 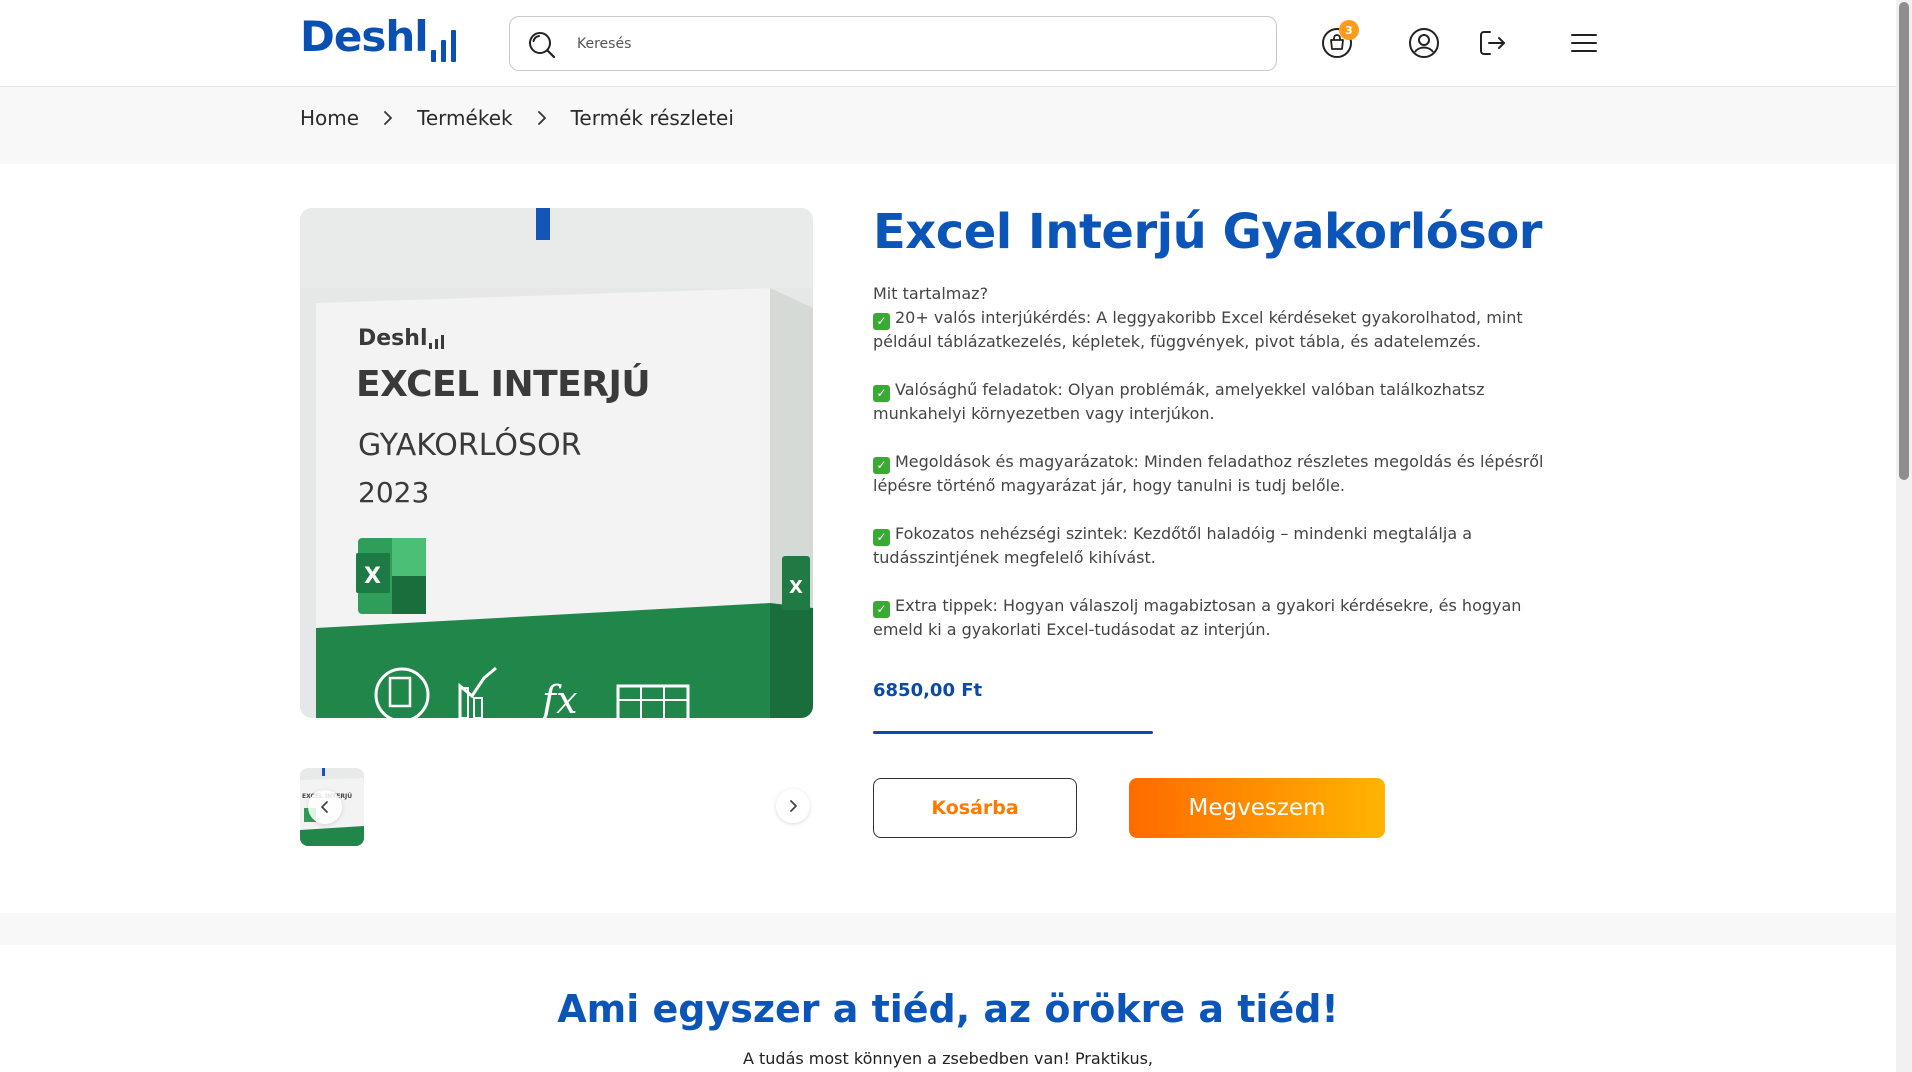 I want to click on user-icon, so click(x=1424, y=43).